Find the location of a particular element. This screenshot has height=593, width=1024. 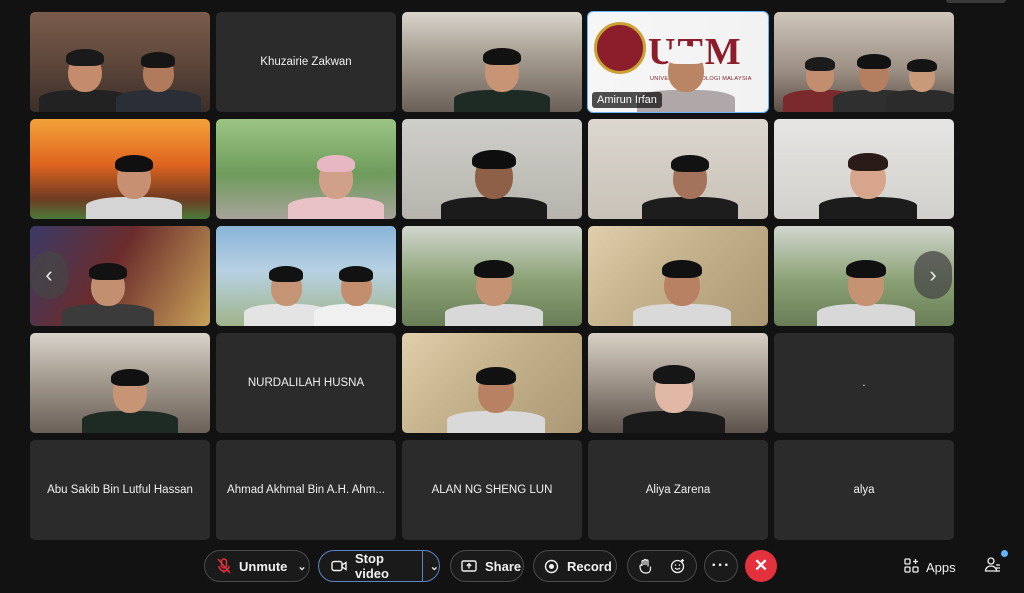

share-label: Share is located at coordinates (503, 566).